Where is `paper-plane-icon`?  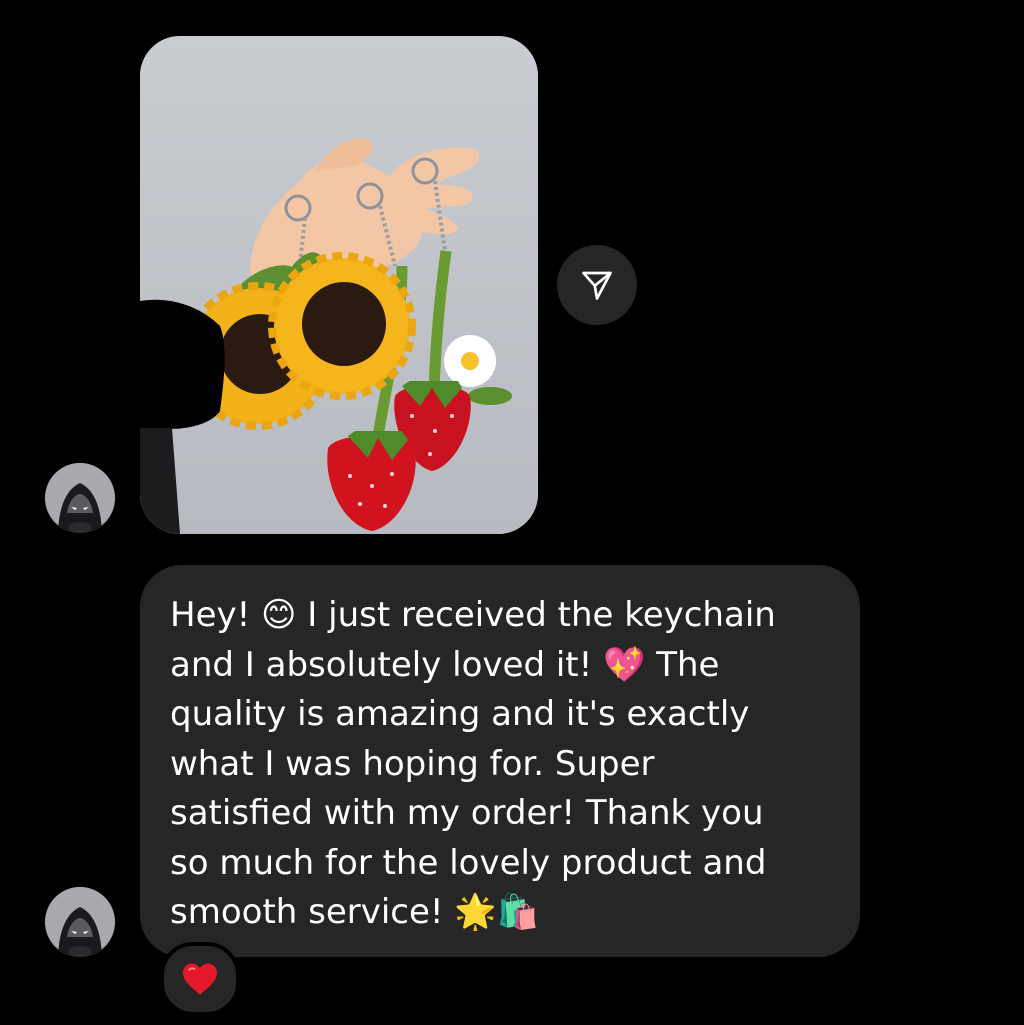 paper-plane-icon is located at coordinates (597, 285).